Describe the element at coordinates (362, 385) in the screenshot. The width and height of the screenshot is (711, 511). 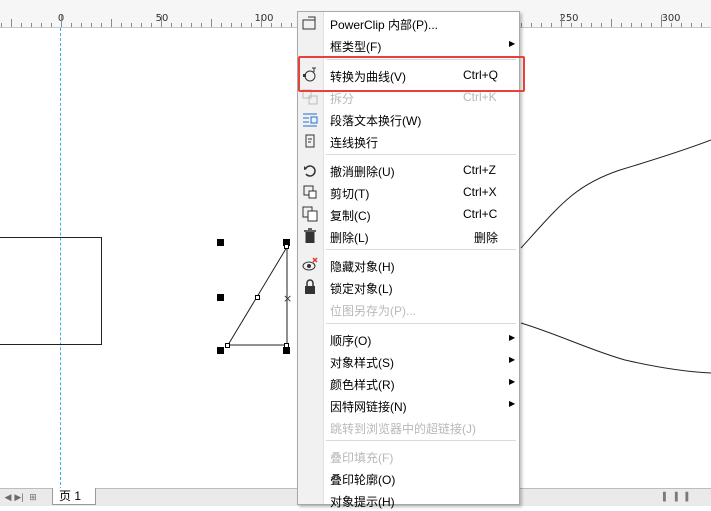
I see `menu-item-label: 颜色样式(R)` at that location.